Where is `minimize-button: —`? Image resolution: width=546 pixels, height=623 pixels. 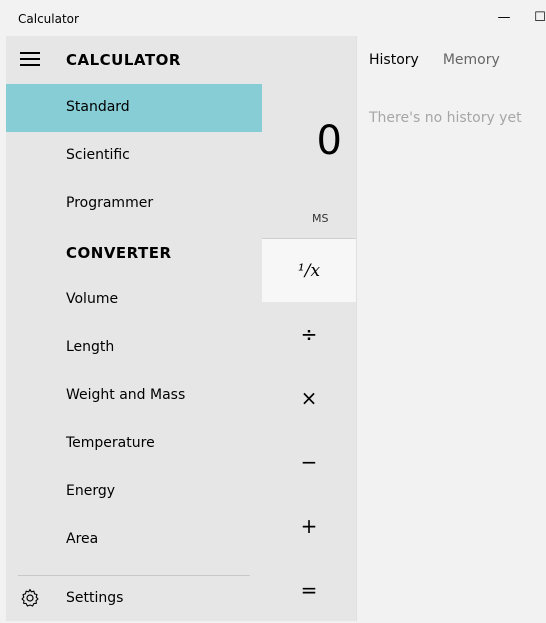 minimize-button: — is located at coordinates (504, 18).